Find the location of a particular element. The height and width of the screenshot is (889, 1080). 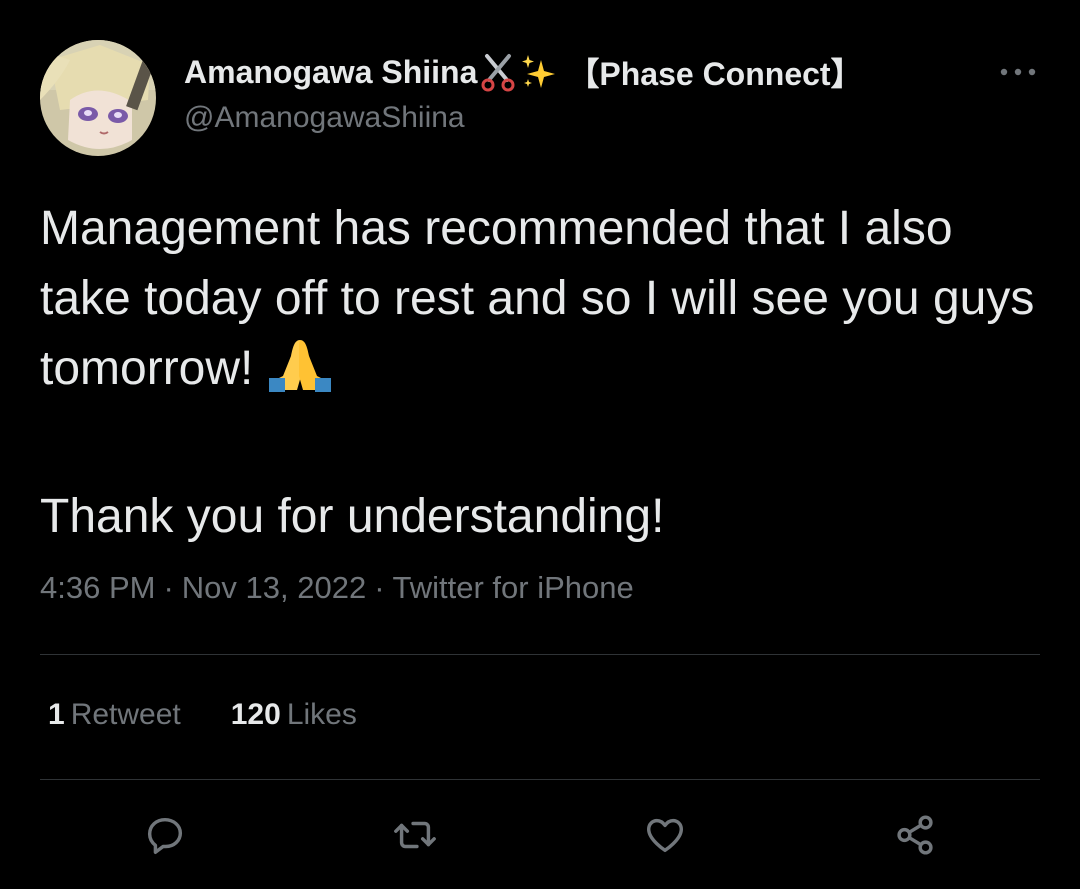

action-bar is located at coordinates (540, 835).